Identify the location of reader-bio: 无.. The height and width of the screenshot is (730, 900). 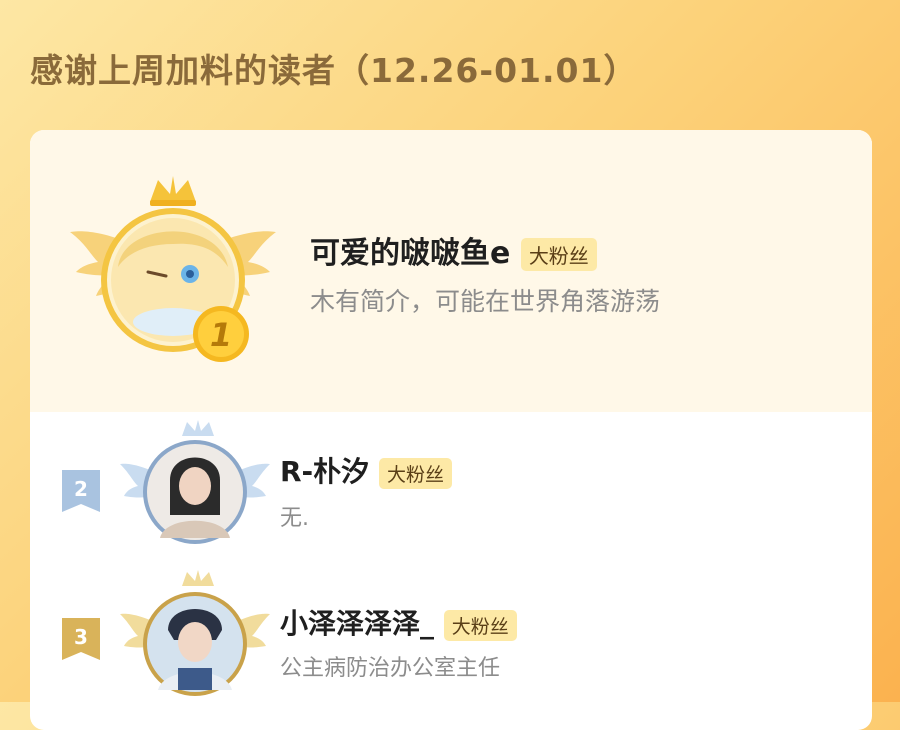
(294, 518).